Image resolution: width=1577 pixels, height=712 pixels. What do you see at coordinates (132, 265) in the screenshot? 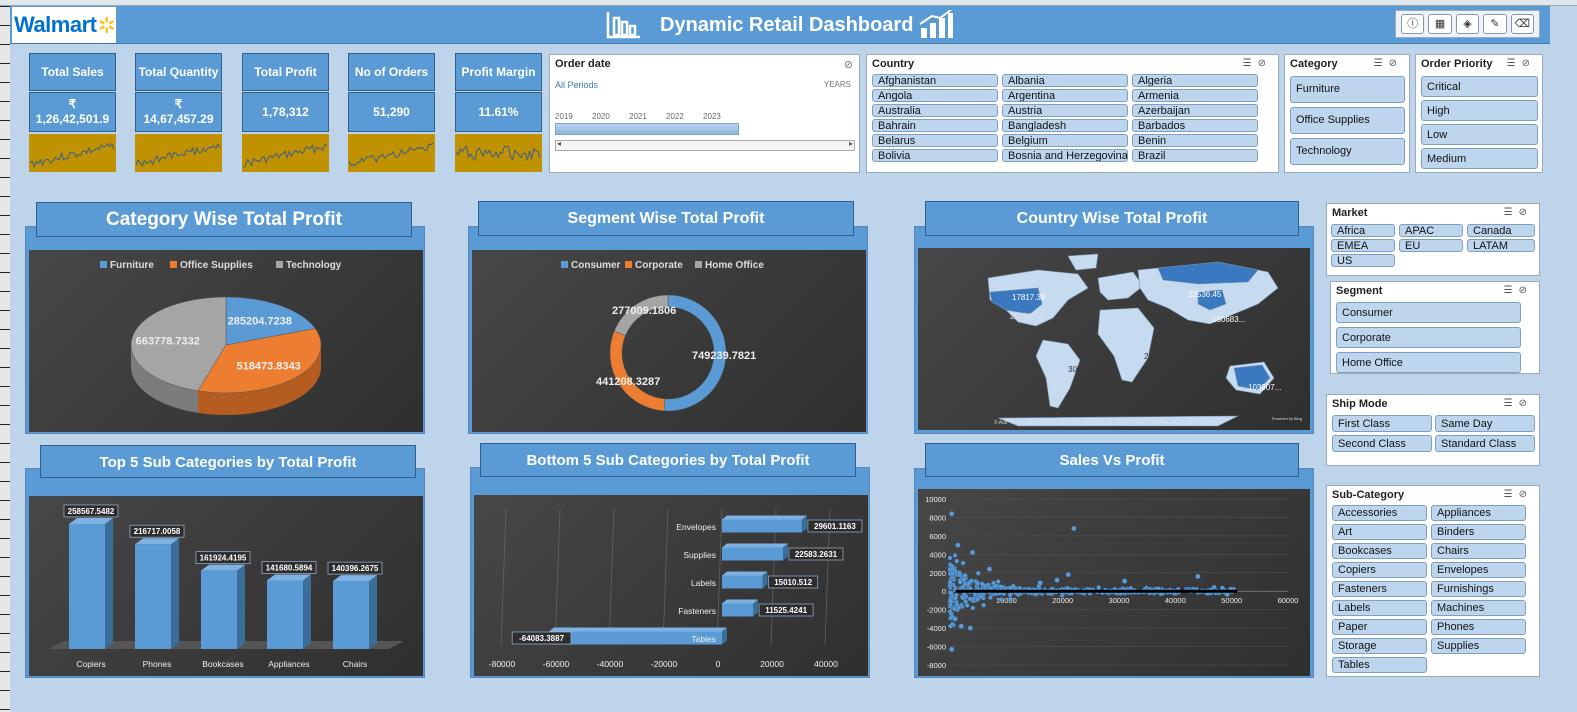
I see `legend-label: Furniture` at bounding box center [132, 265].